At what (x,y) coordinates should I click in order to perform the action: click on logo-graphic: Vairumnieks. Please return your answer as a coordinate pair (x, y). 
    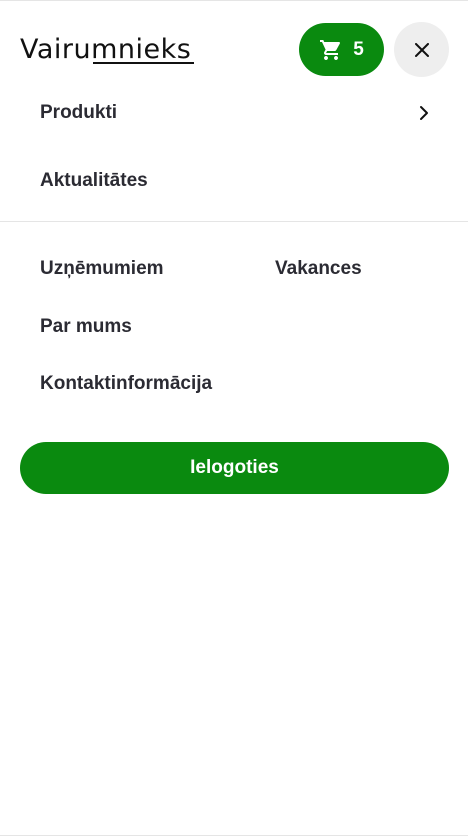
    Looking at the image, I should click on (107, 49).